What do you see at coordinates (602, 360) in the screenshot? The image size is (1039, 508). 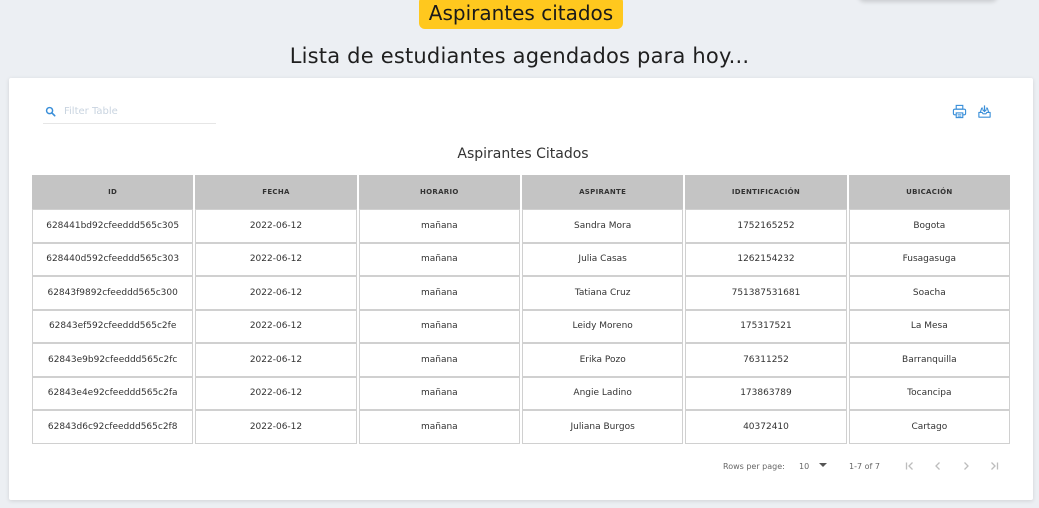 I see `cell-aspirante: Erika Pozo` at bounding box center [602, 360].